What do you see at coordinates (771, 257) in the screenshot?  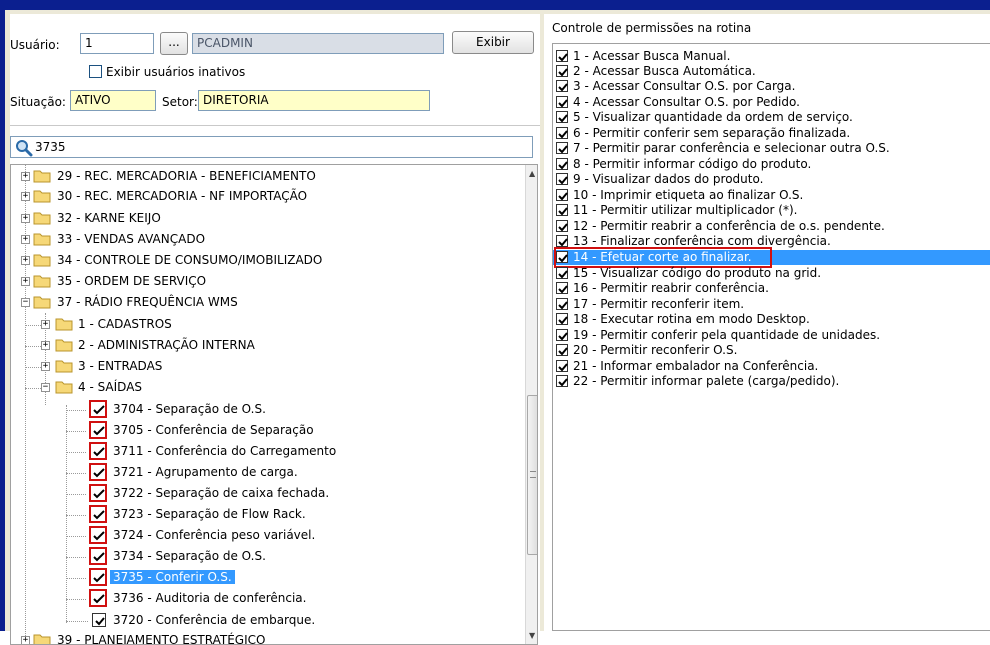 I see `permission-item-selected: 14 - Efetuar corte ao finalizar.` at bounding box center [771, 257].